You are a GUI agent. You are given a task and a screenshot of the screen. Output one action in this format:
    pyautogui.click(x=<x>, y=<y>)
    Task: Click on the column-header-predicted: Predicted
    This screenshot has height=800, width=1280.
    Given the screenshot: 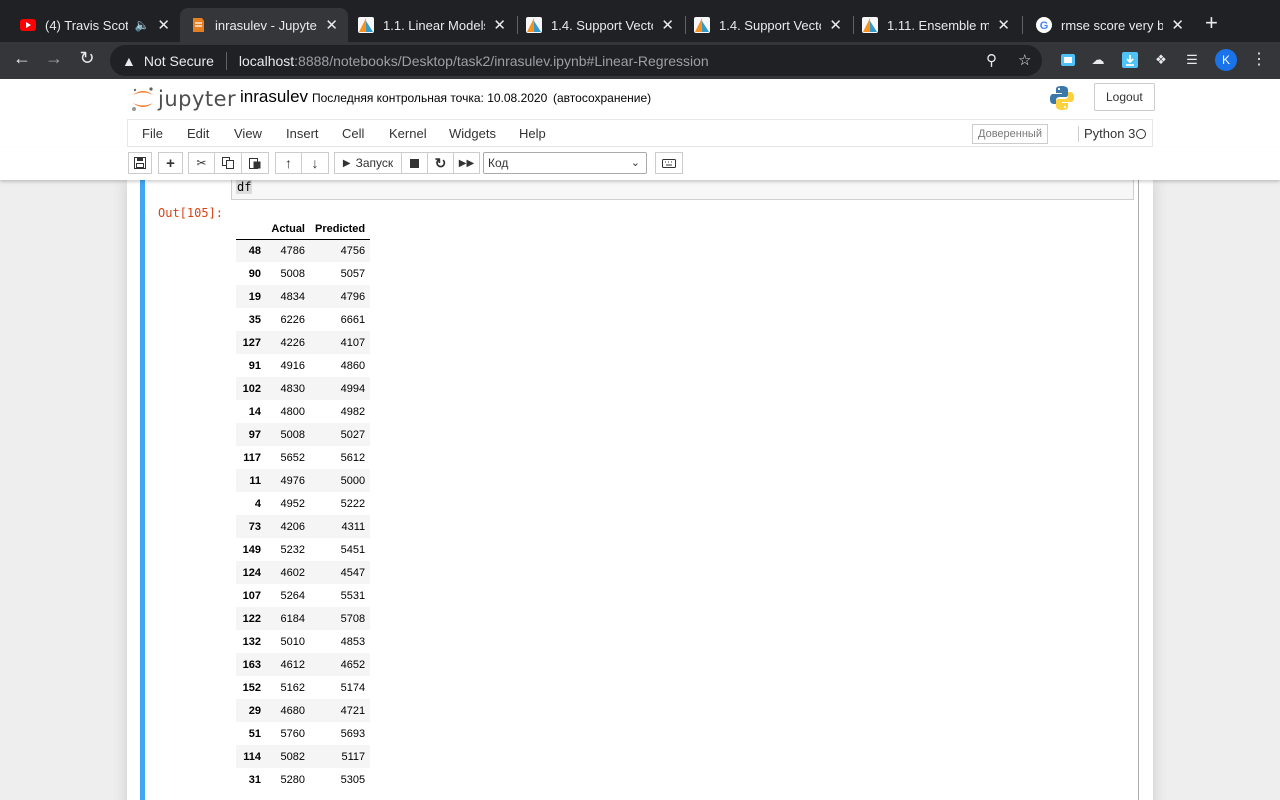 What is the action you would take?
    pyautogui.click(x=340, y=229)
    